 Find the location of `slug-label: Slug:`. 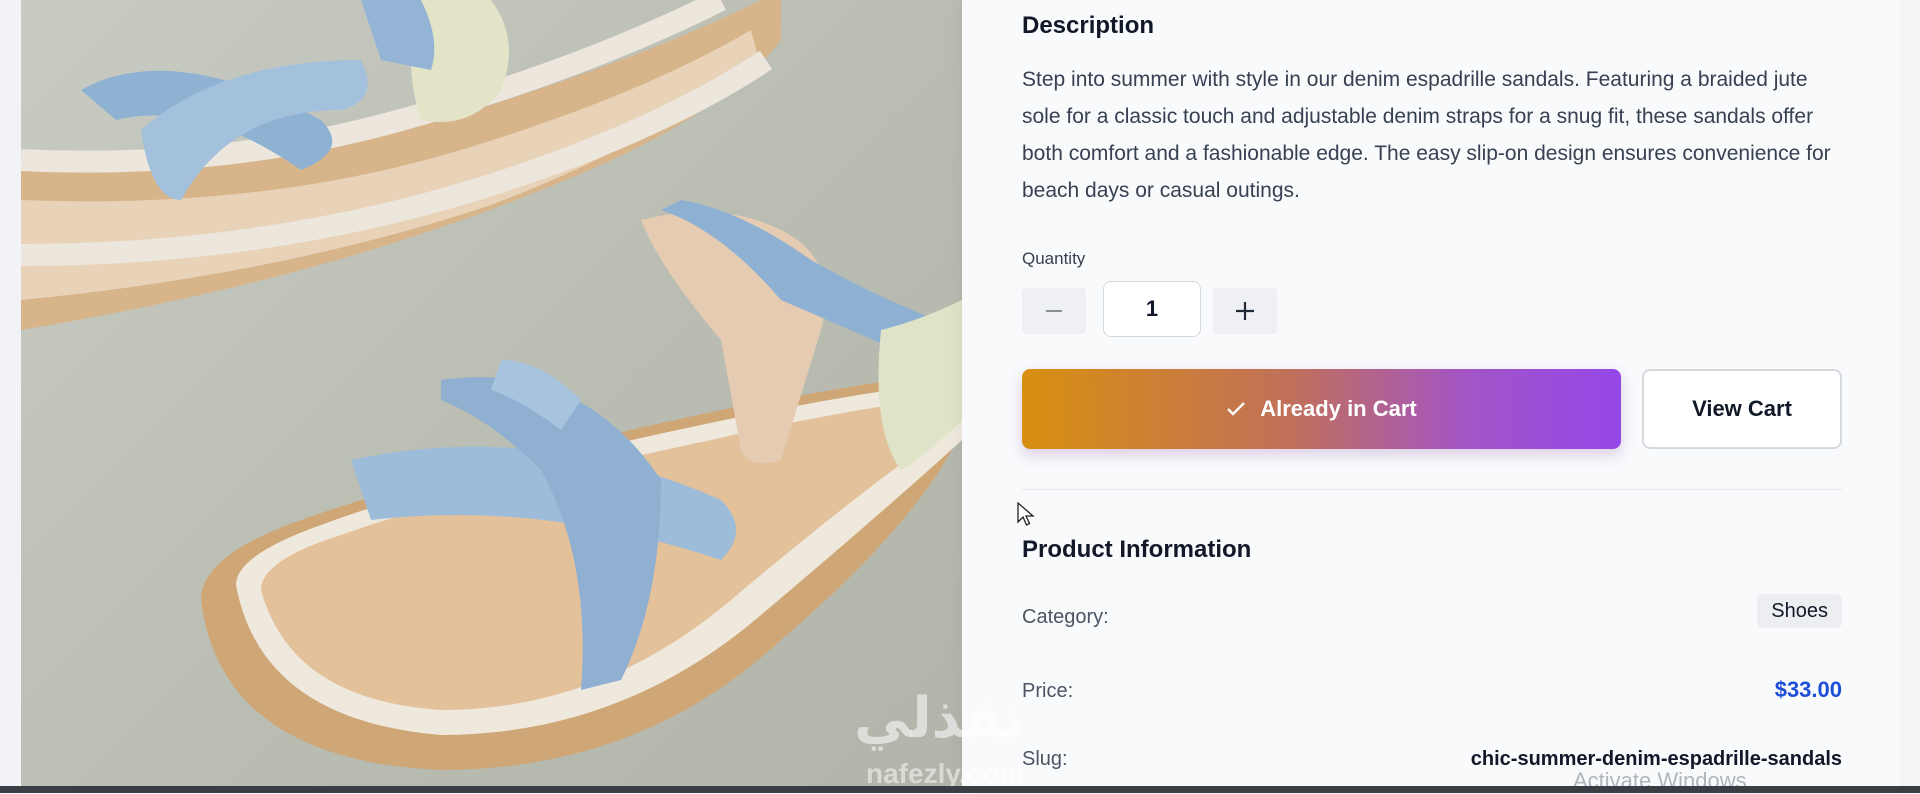

slug-label: Slug: is located at coordinates (1045, 759).